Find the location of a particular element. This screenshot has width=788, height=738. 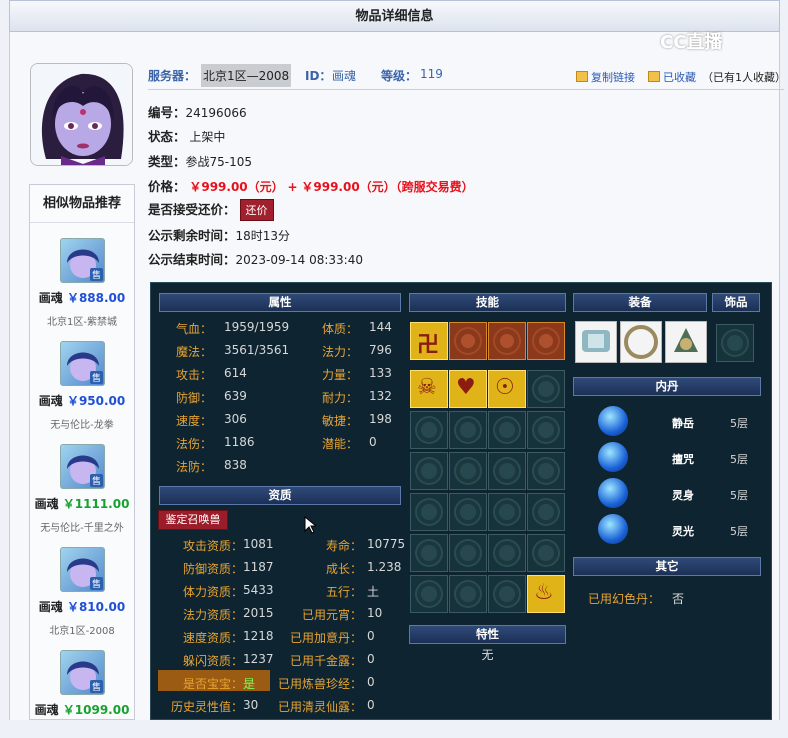

attr-label: 敏捷： is located at coordinates (340, 421).